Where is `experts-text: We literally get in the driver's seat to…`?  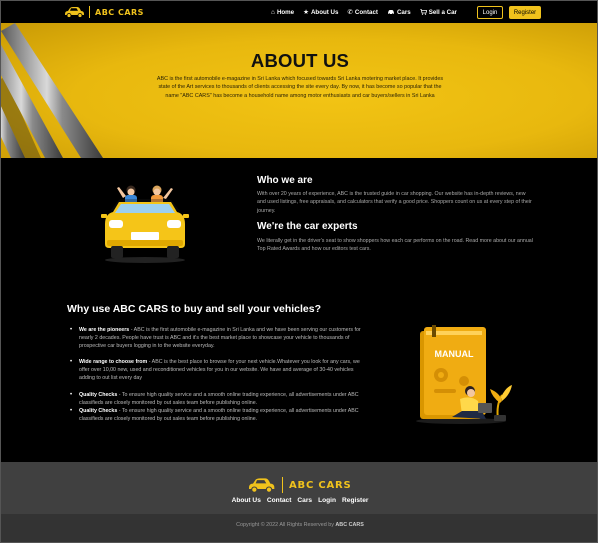 experts-text: We literally get in the driver's seat to… is located at coordinates (395, 245).